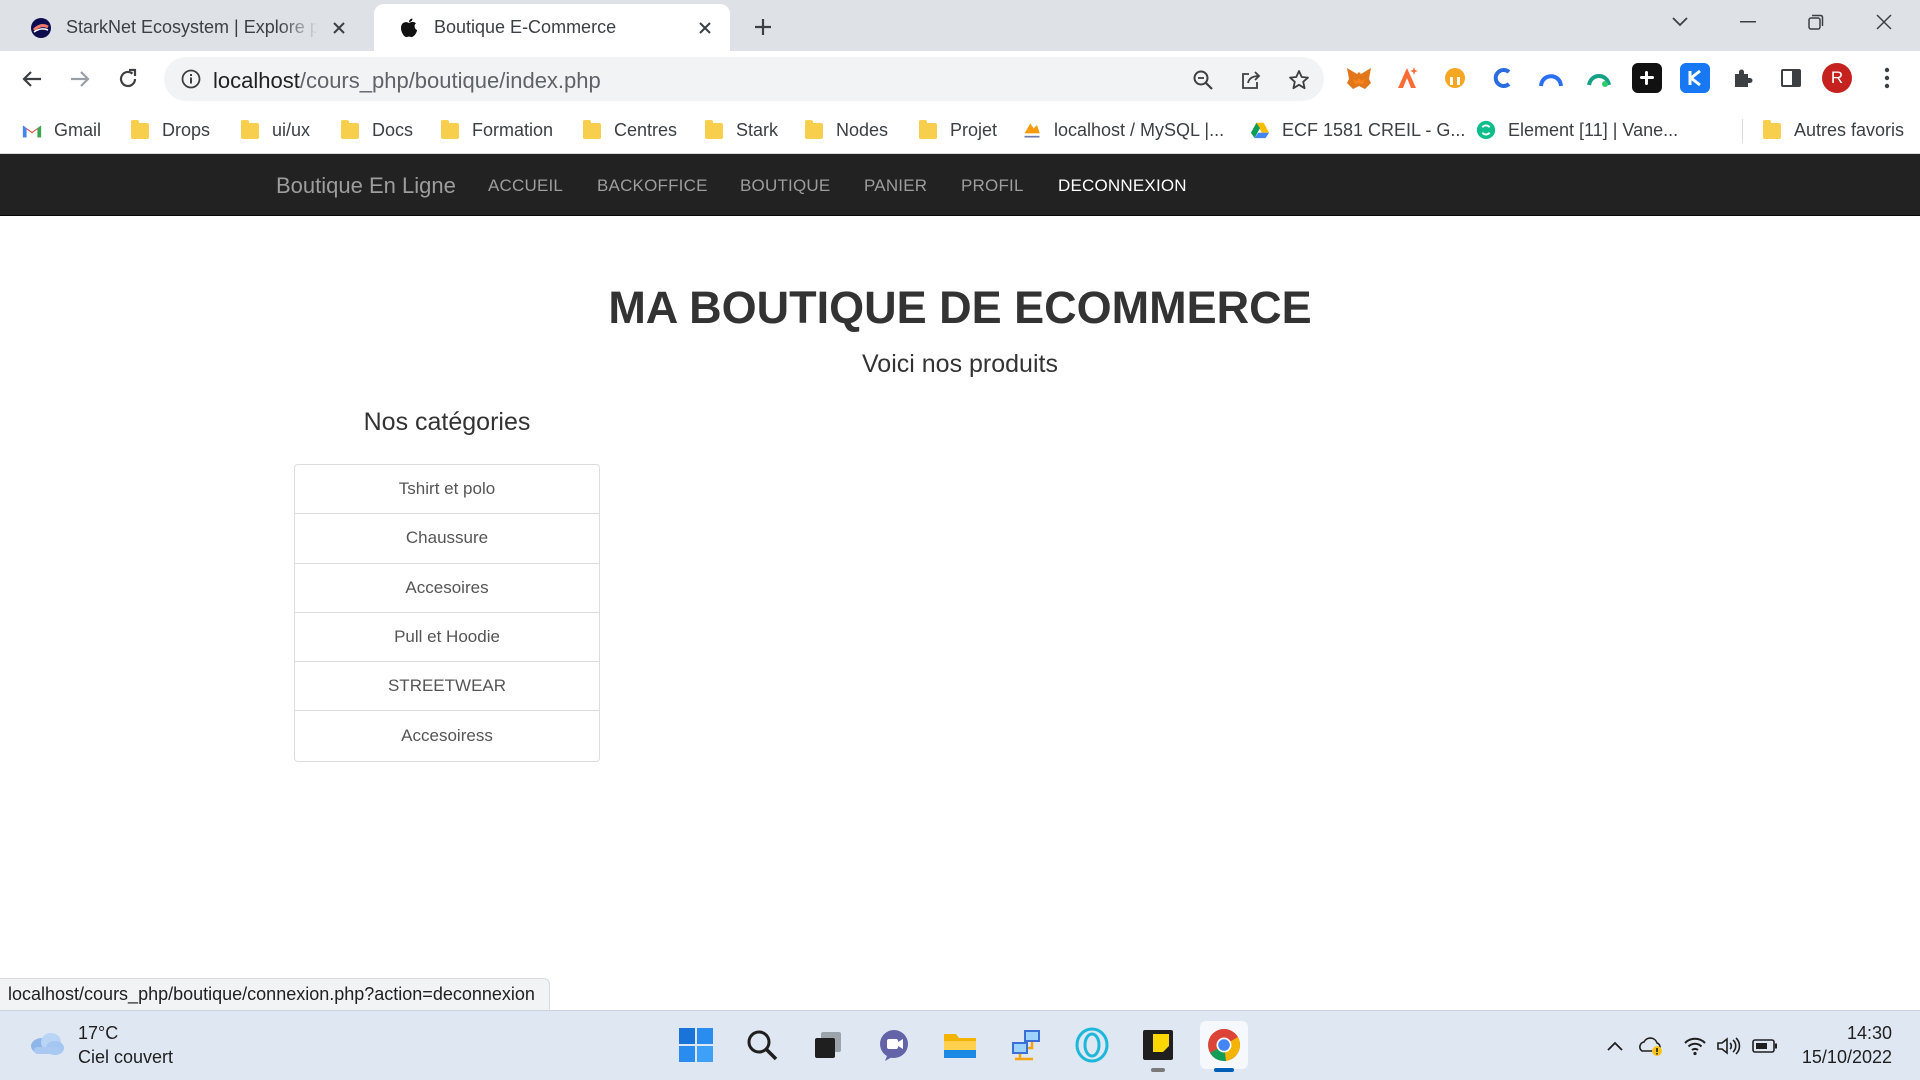 This screenshot has height=1080, width=1920. Describe the element at coordinates (1032, 130) in the screenshot. I see `phpmyadmin-icon` at that location.